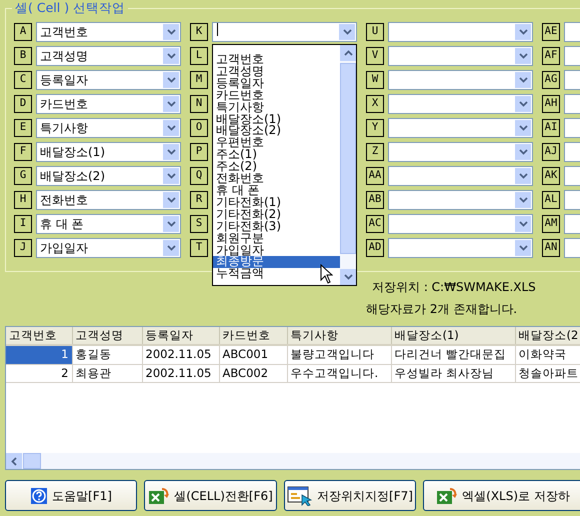 The image size is (580, 516). Describe the element at coordinates (108, 176) in the screenshot. I see `combo-box: 배달장소(2)` at that location.